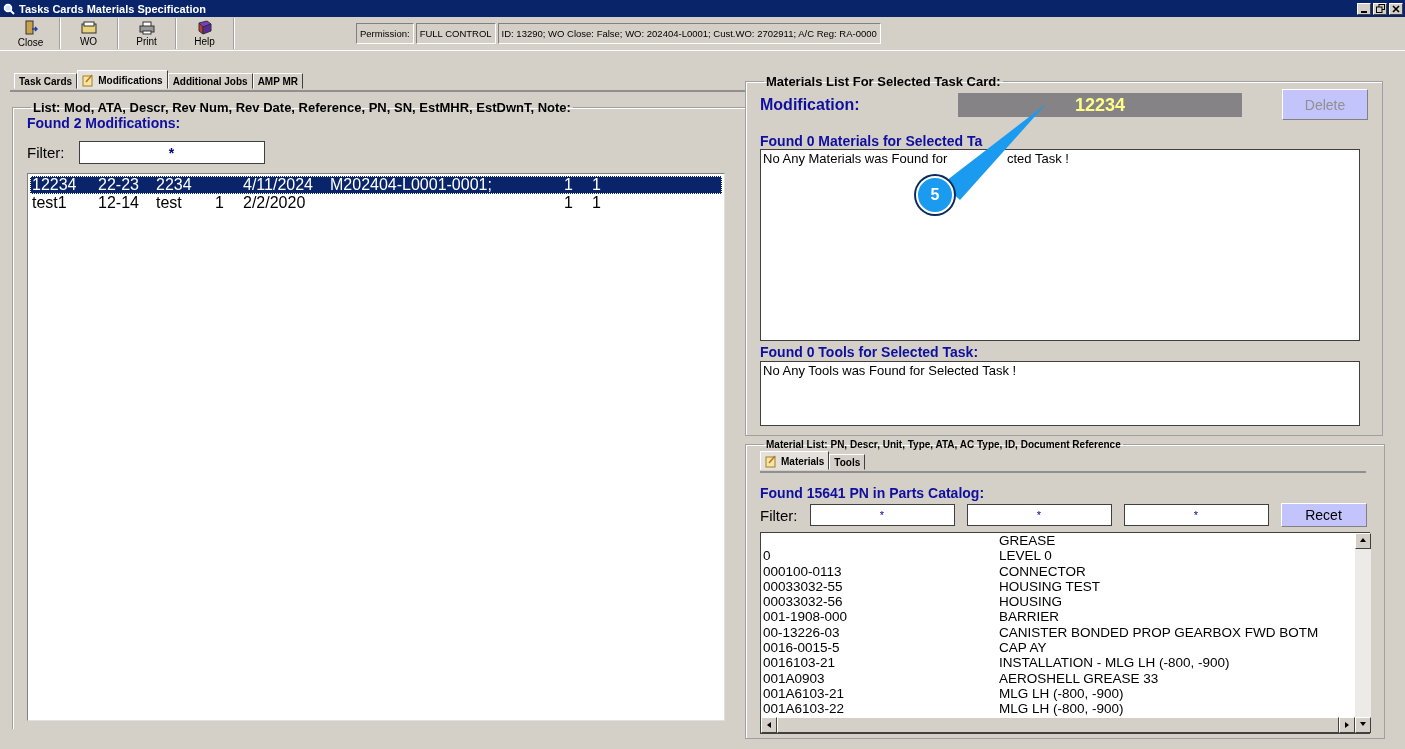  What do you see at coordinates (1059, 617) in the screenshot?
I see `list-row: 001-1908-000 BARRIER` at bounding box center [1059, 617].